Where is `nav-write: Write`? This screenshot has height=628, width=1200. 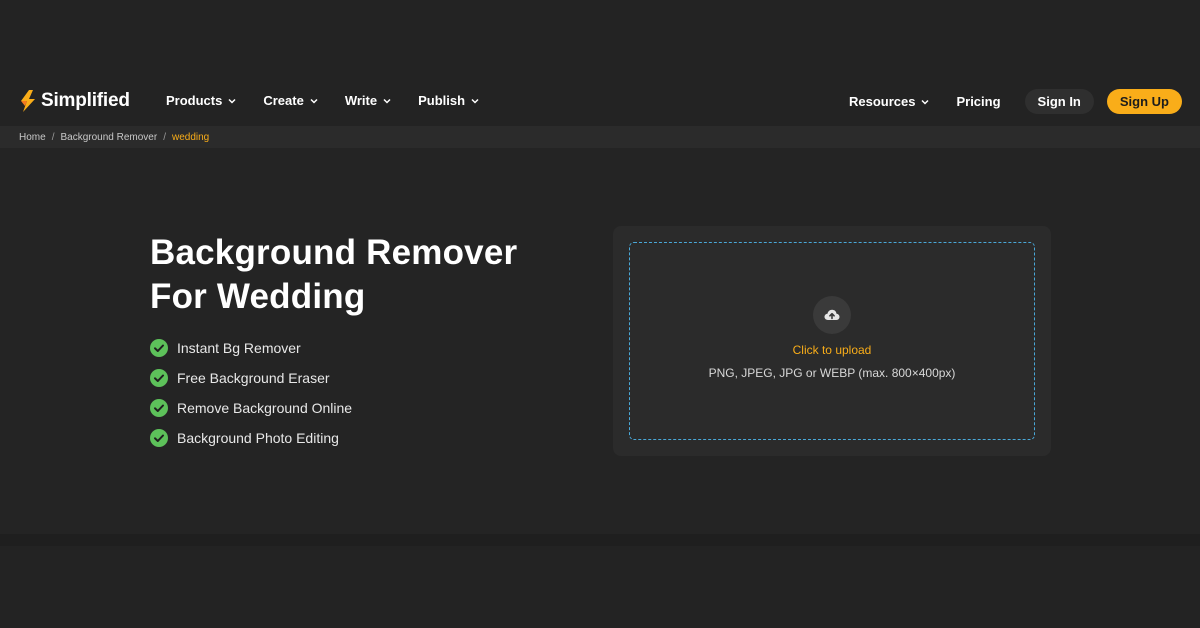
nav-write: Write is located at coordinates (368, 100).